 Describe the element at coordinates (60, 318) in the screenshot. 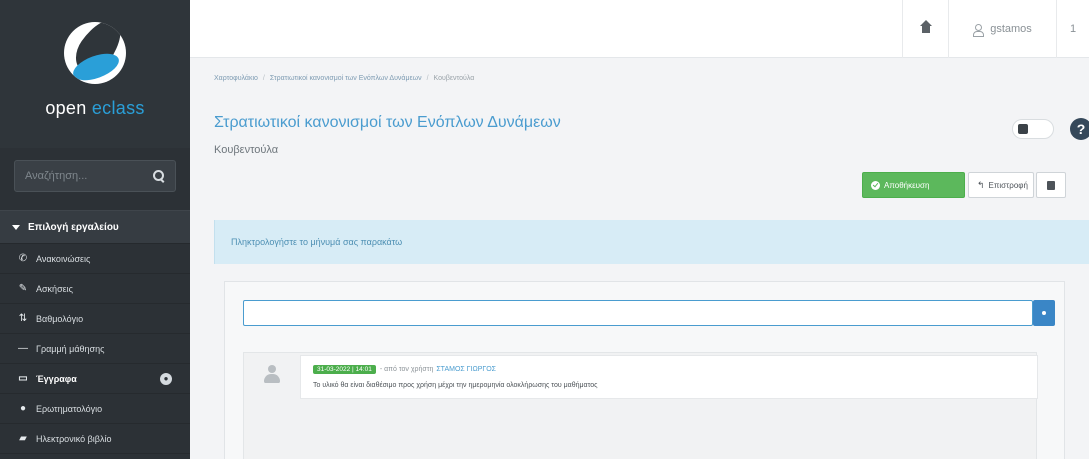

I see `sidebar-item-label: Βαθμολόγιο` at that location.